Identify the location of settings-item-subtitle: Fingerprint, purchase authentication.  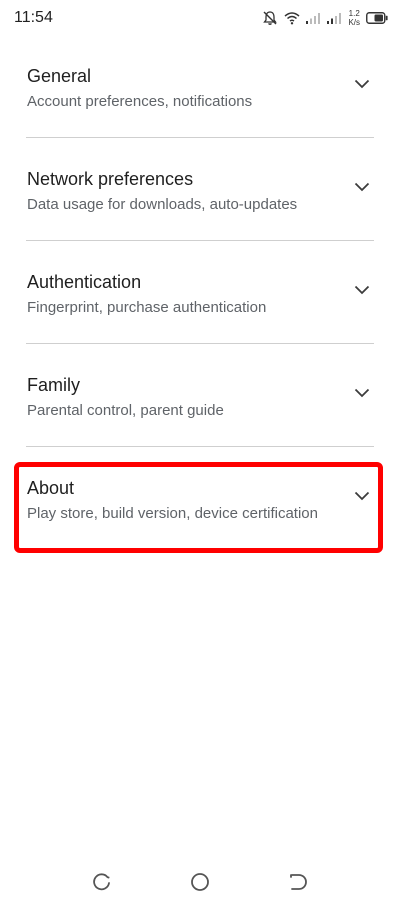
(147, 307).